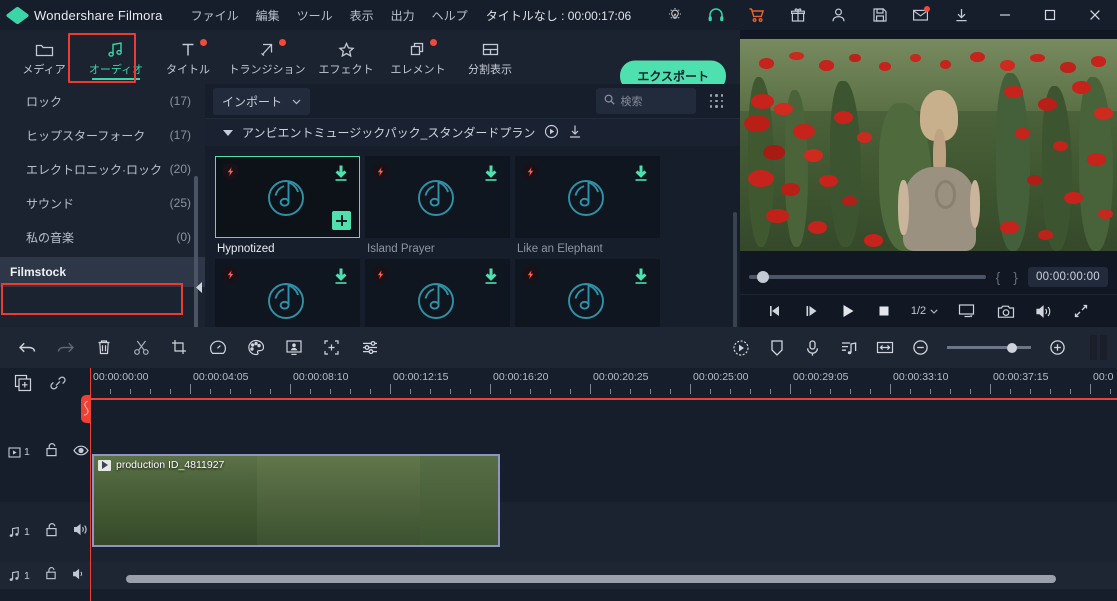  Describe the element at coordinates (346, 57) in the screenshot. I see `tab-effects: エフェクト` at that location.